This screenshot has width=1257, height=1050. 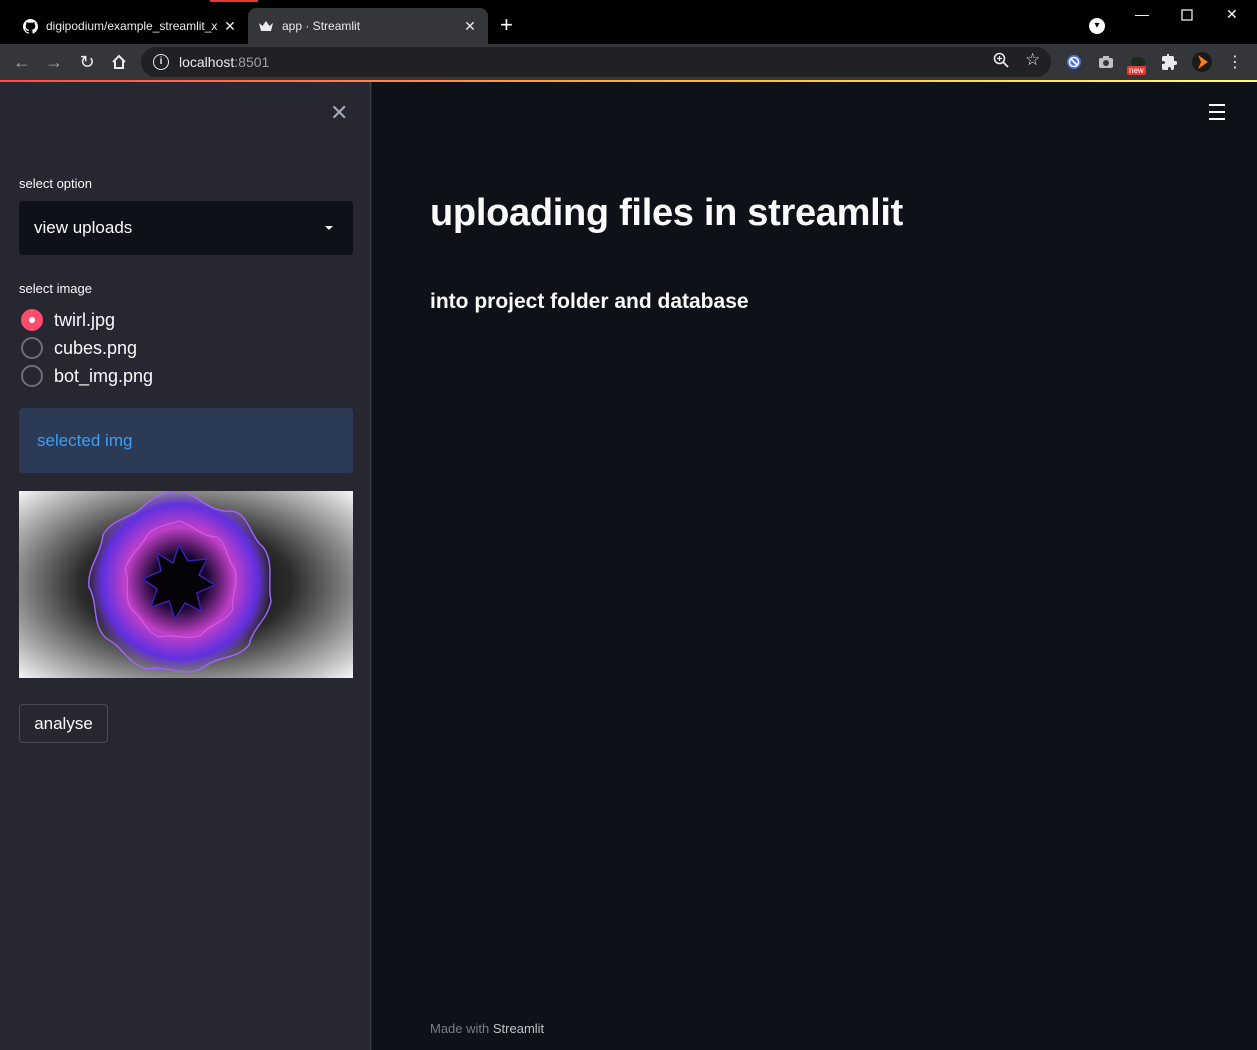 I want to click on tab-title: digipodium/example_streamlit_x, so click(x=132, y=26).